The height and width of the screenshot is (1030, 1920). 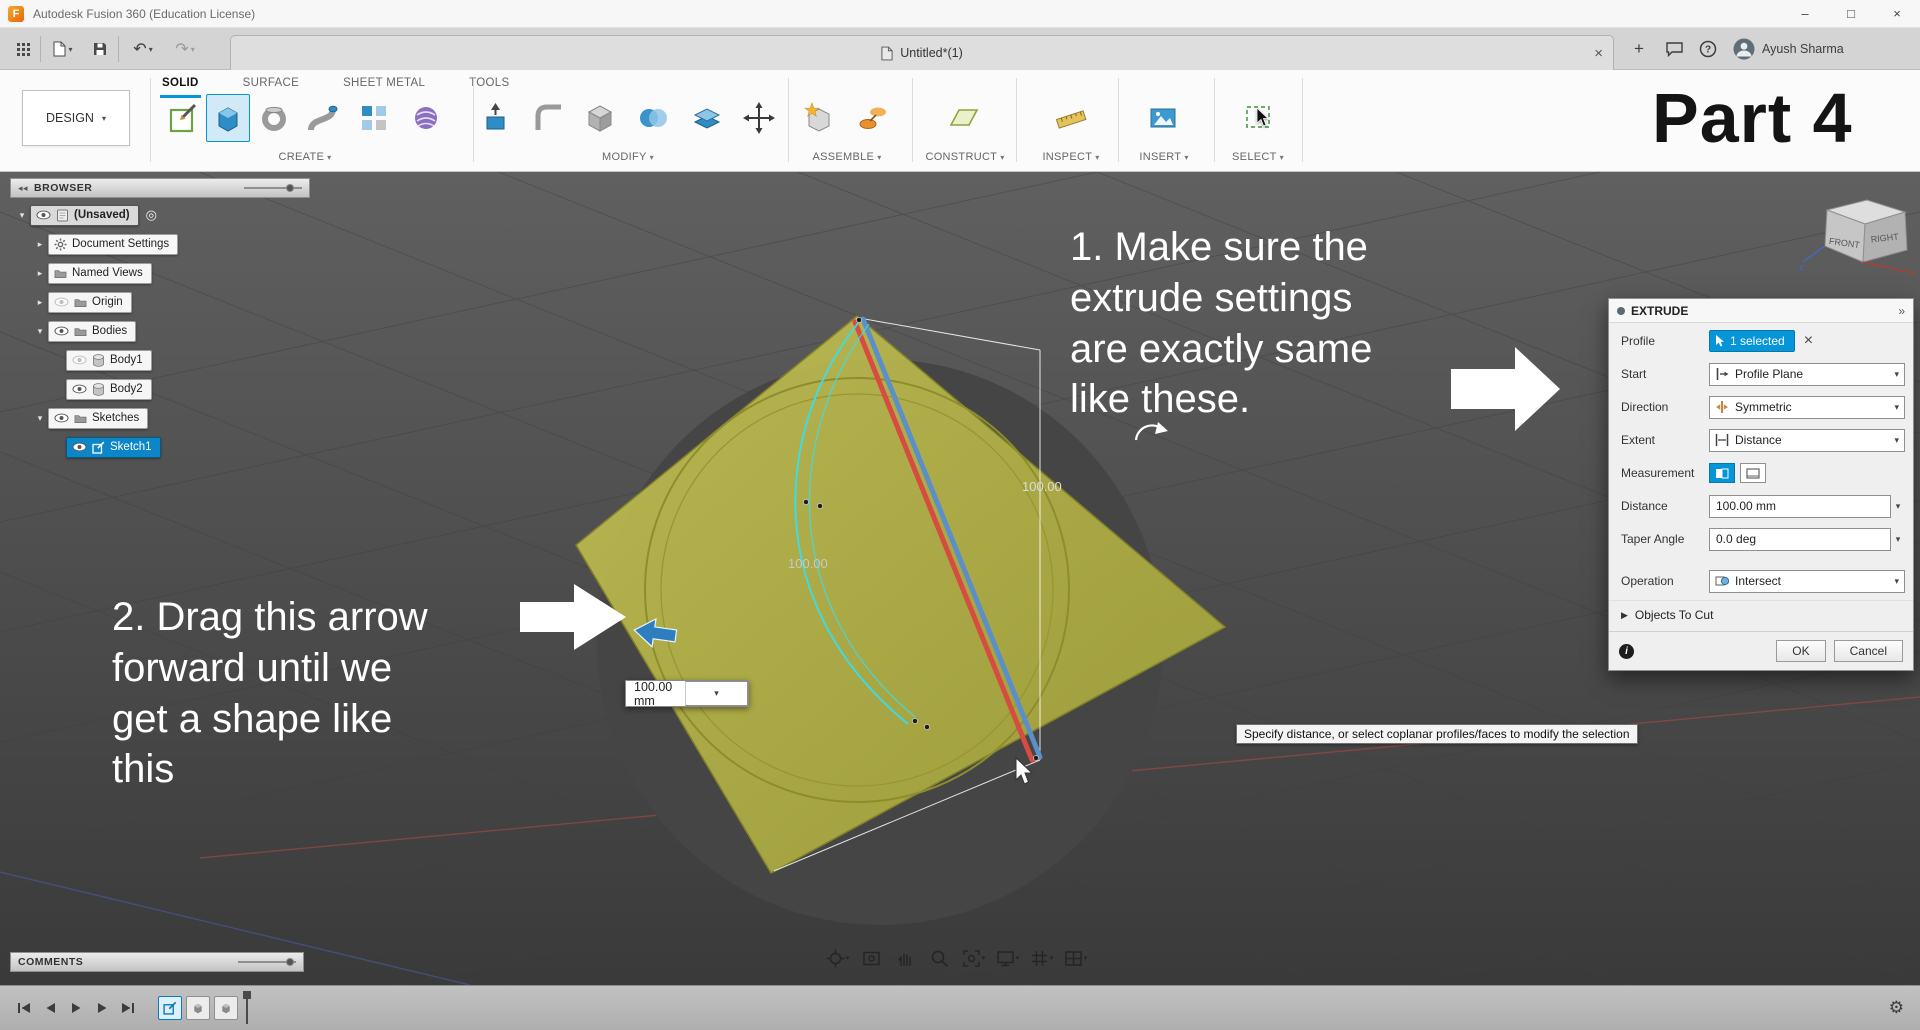 I want to click on construct-plane-tool, so click(x=964, y=118).